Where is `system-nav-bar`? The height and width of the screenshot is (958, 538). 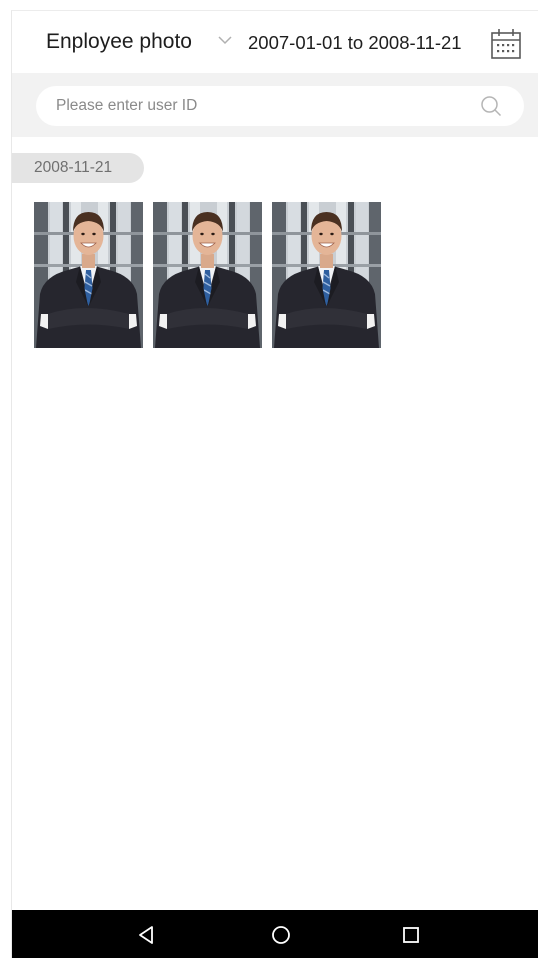
system-nav-bar is located at coordinates (275, 934).